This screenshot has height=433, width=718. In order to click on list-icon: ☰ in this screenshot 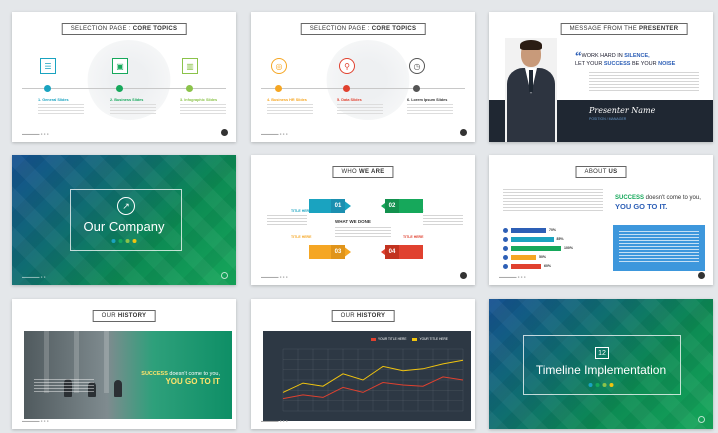, I will do `click(48, 66)`.